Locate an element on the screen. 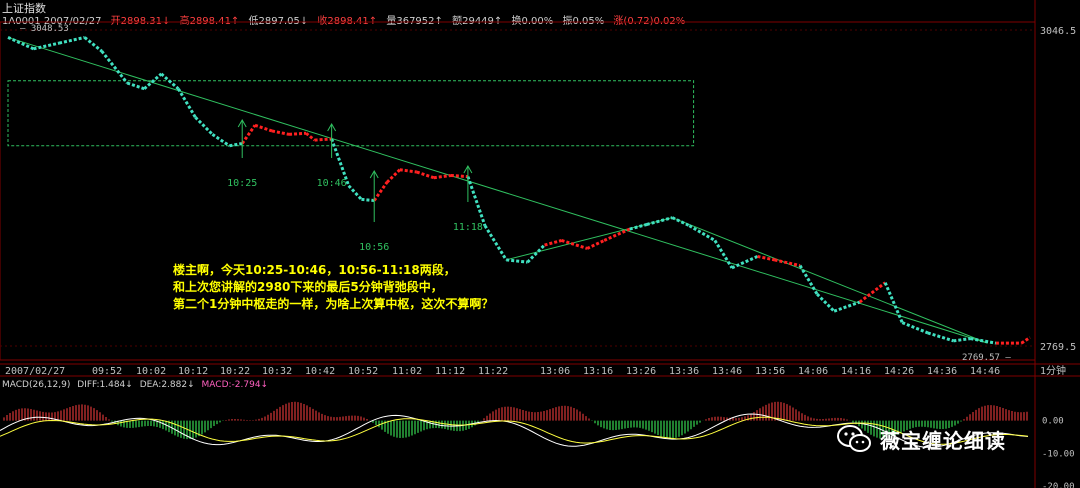 This screenshot has height=488, width=1080. x-tick: 2007/02/27 is located at coordinates (35, 371).